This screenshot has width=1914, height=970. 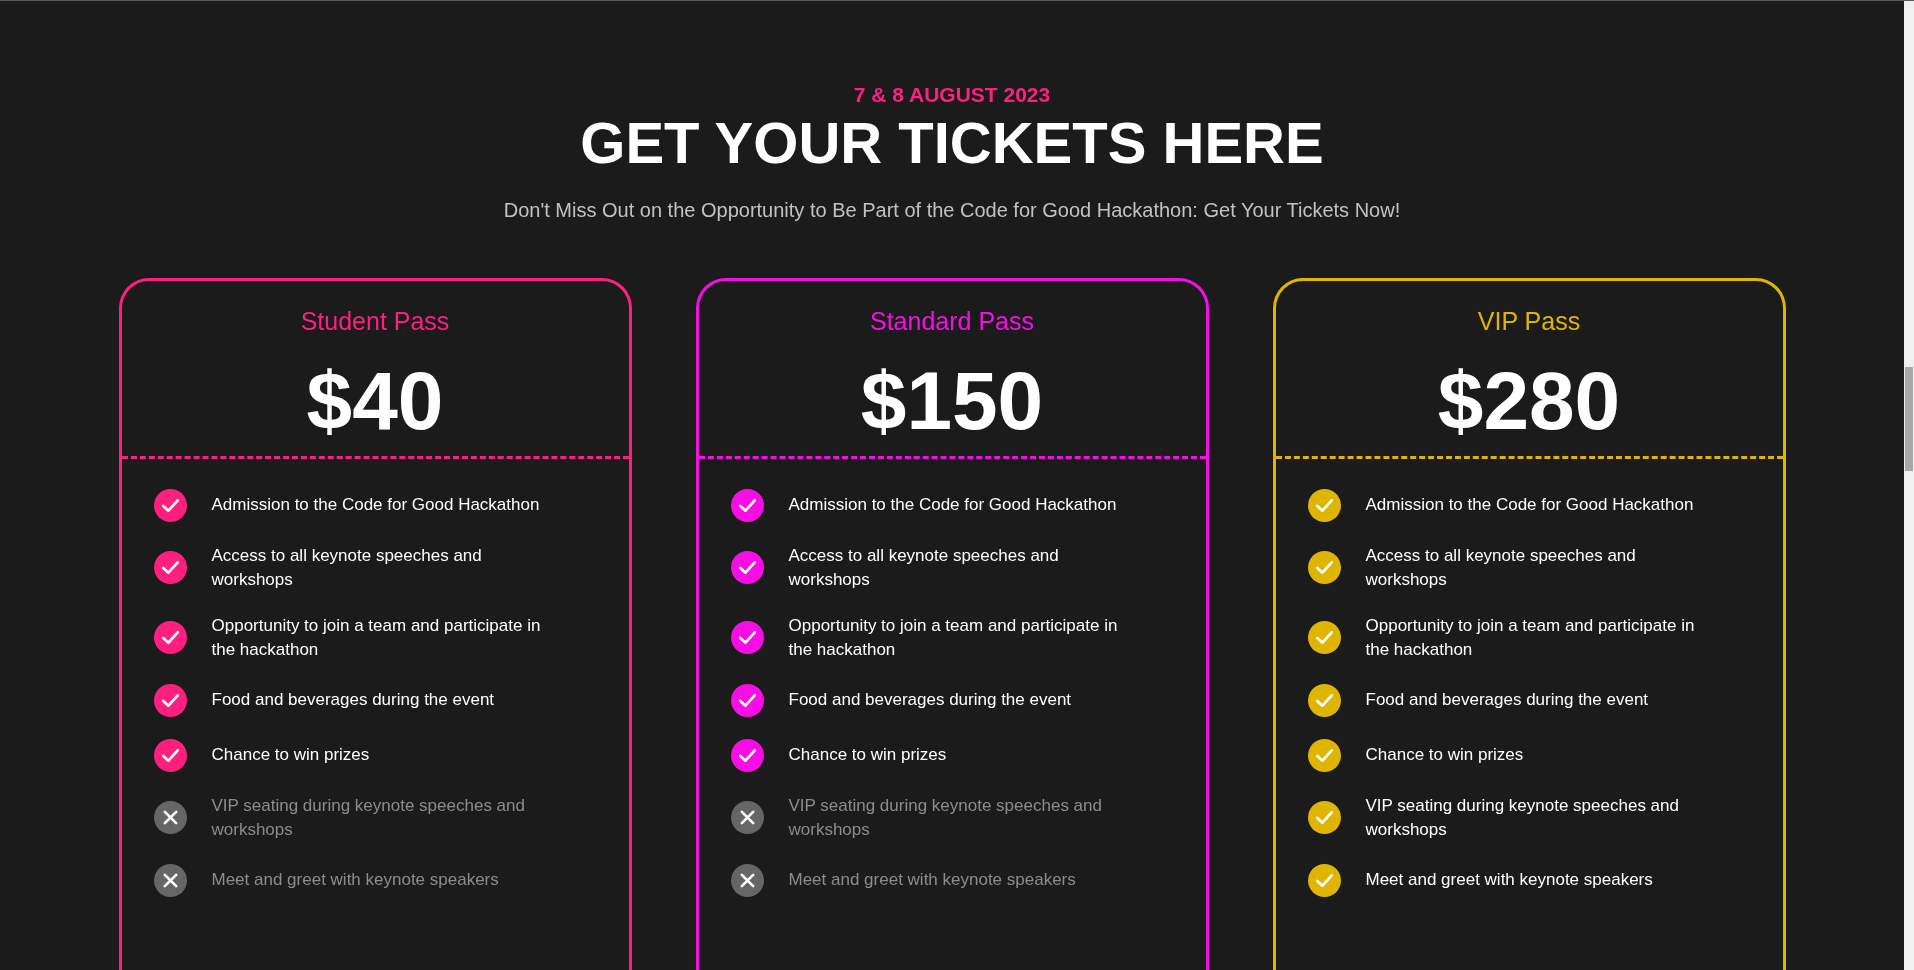 What do you see at coordinates (952, 321) in the screenshot?
I see `pass-name: Standard Pass` at bounding box center [952, 321].